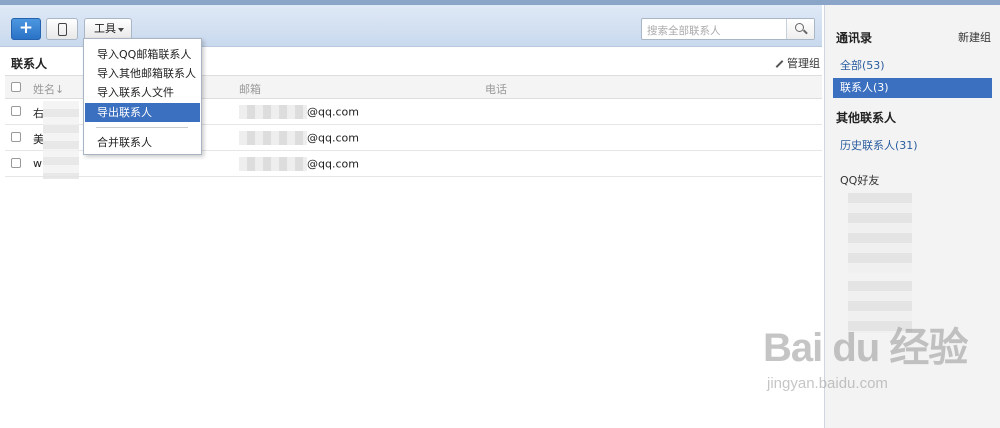 The width and height of the screenshot is (1000, 428). I want to click on blurred-friends, so click(880, 233).